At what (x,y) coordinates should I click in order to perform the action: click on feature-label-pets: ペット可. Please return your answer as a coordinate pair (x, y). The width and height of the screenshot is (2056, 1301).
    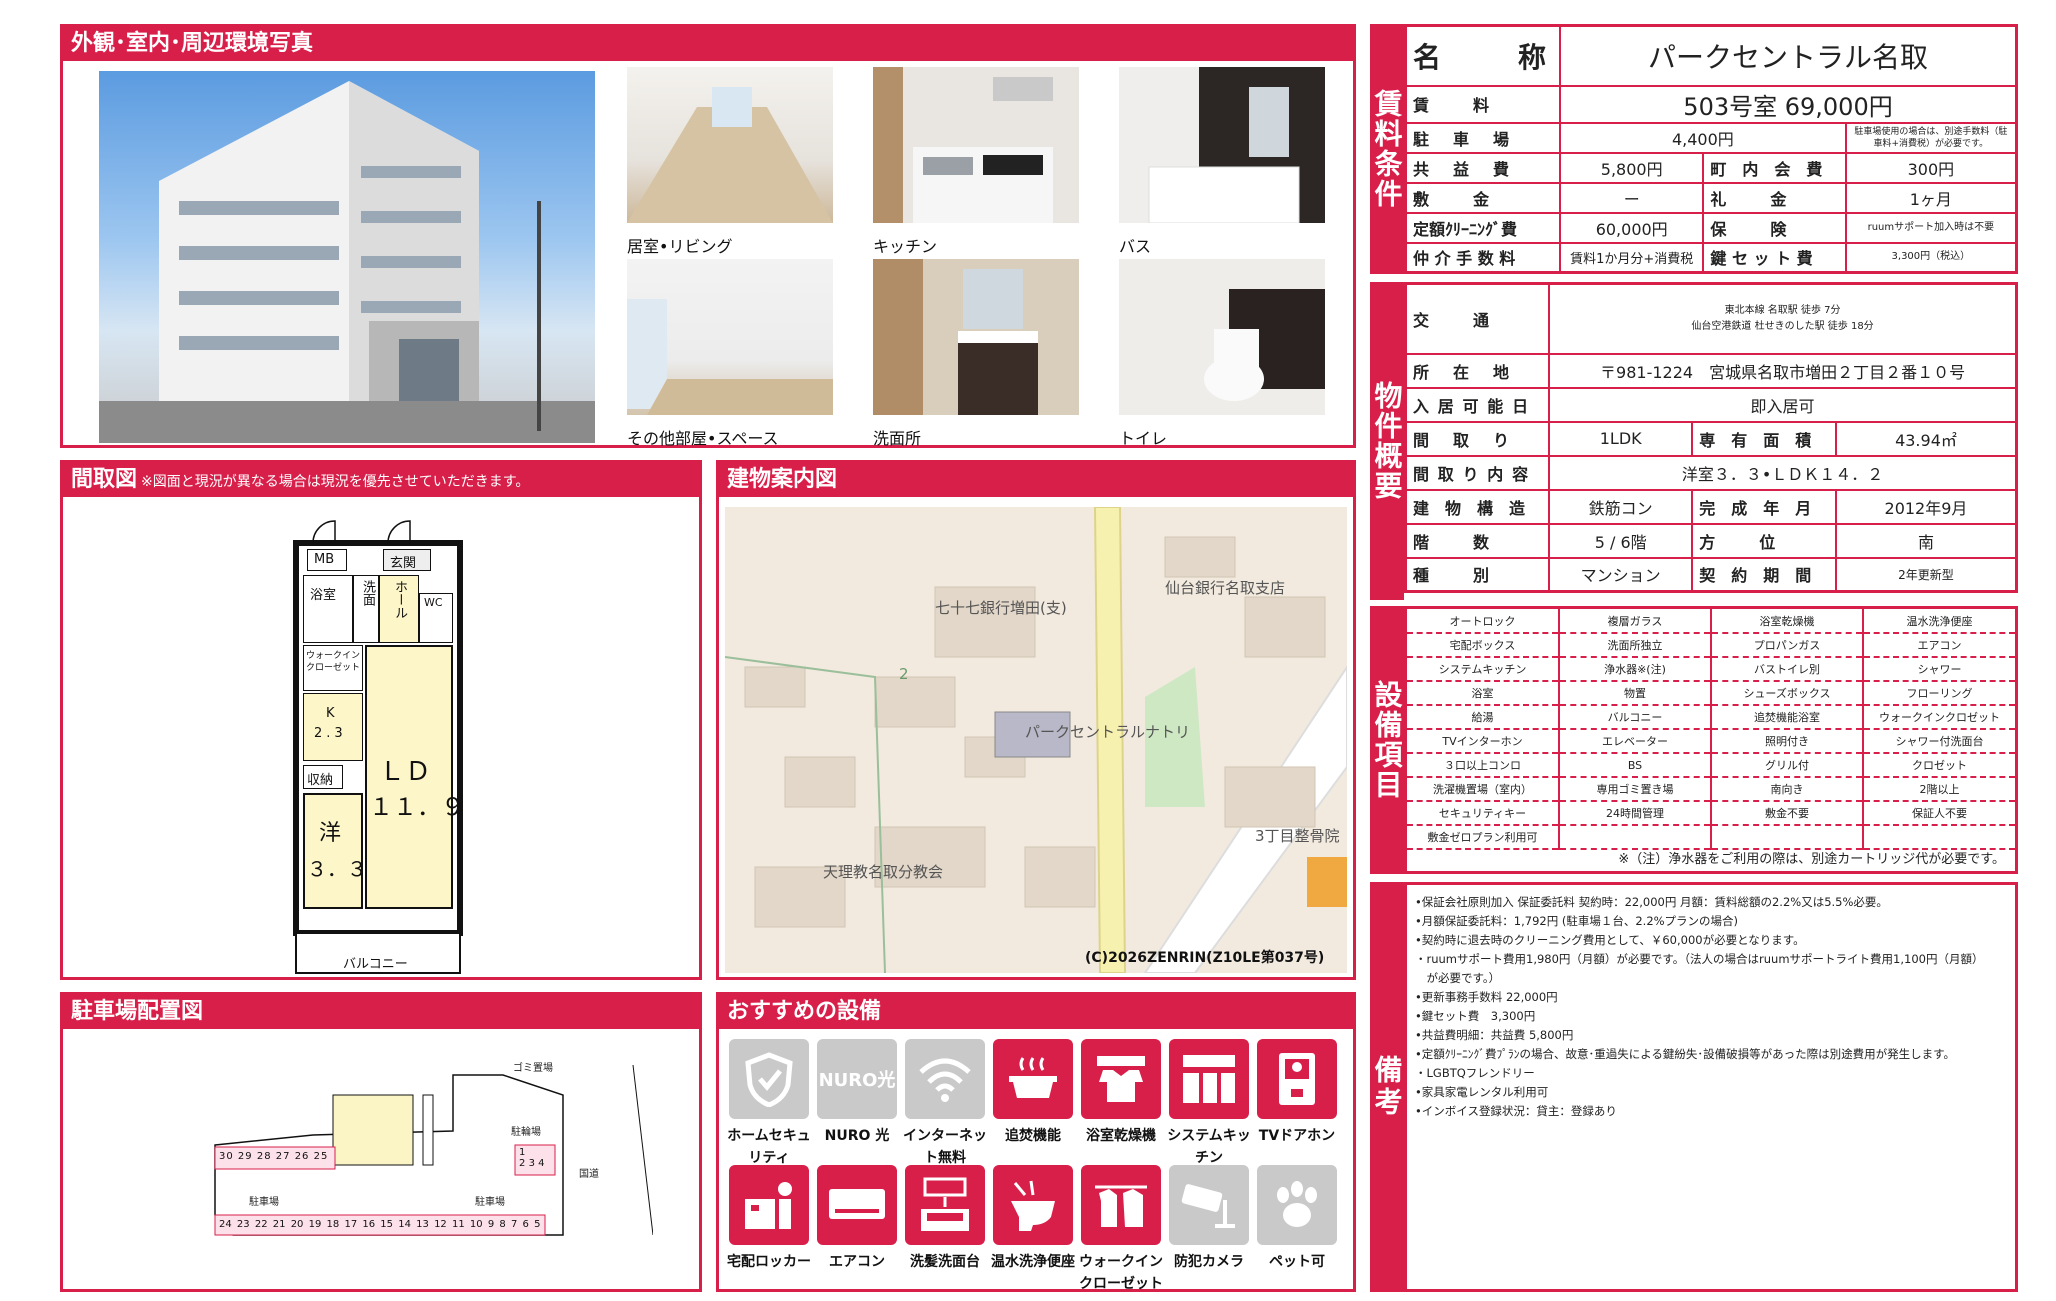
    Looking at the image, I should click on (1297, 1262).